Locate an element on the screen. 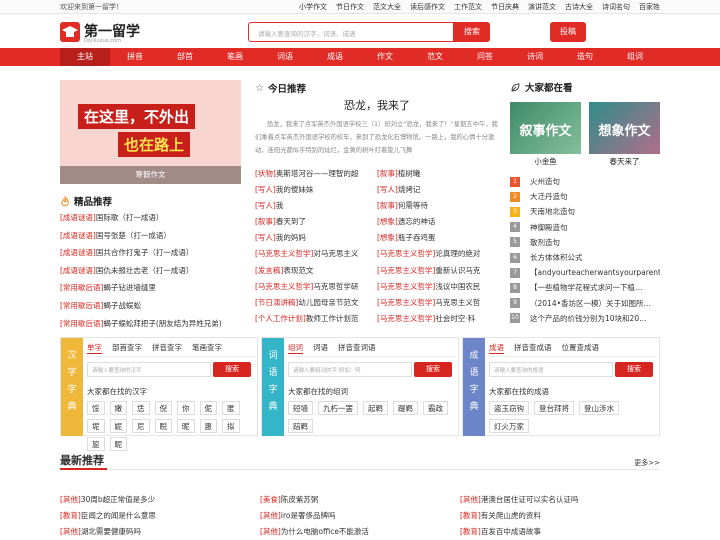  today-item: [节日演讲稿]幼儿园母亲节范文 is located at coordinates (316, 303).